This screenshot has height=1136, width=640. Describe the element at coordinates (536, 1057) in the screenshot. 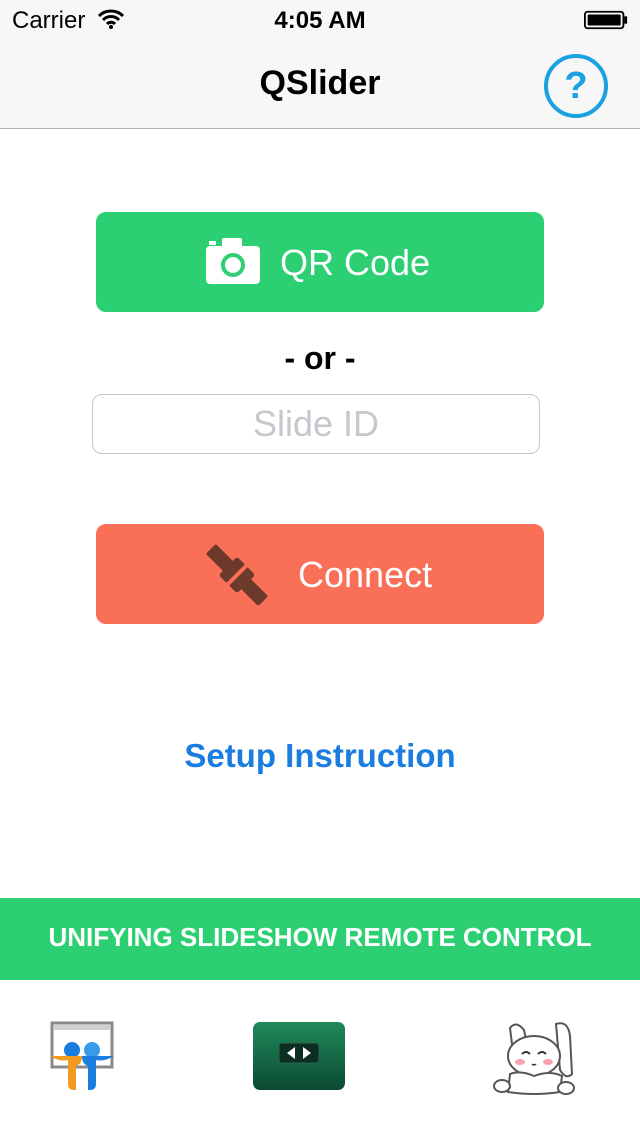

I see `bunny-mascot-icon` at that location.